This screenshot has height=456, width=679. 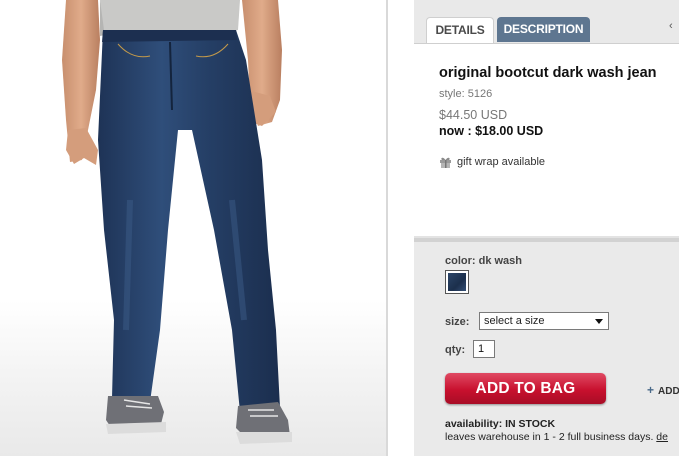 What do you see at coordinates (474, 424) in the screenshot?
I see `availability-label: availability:` at bounding box center [474, 424].